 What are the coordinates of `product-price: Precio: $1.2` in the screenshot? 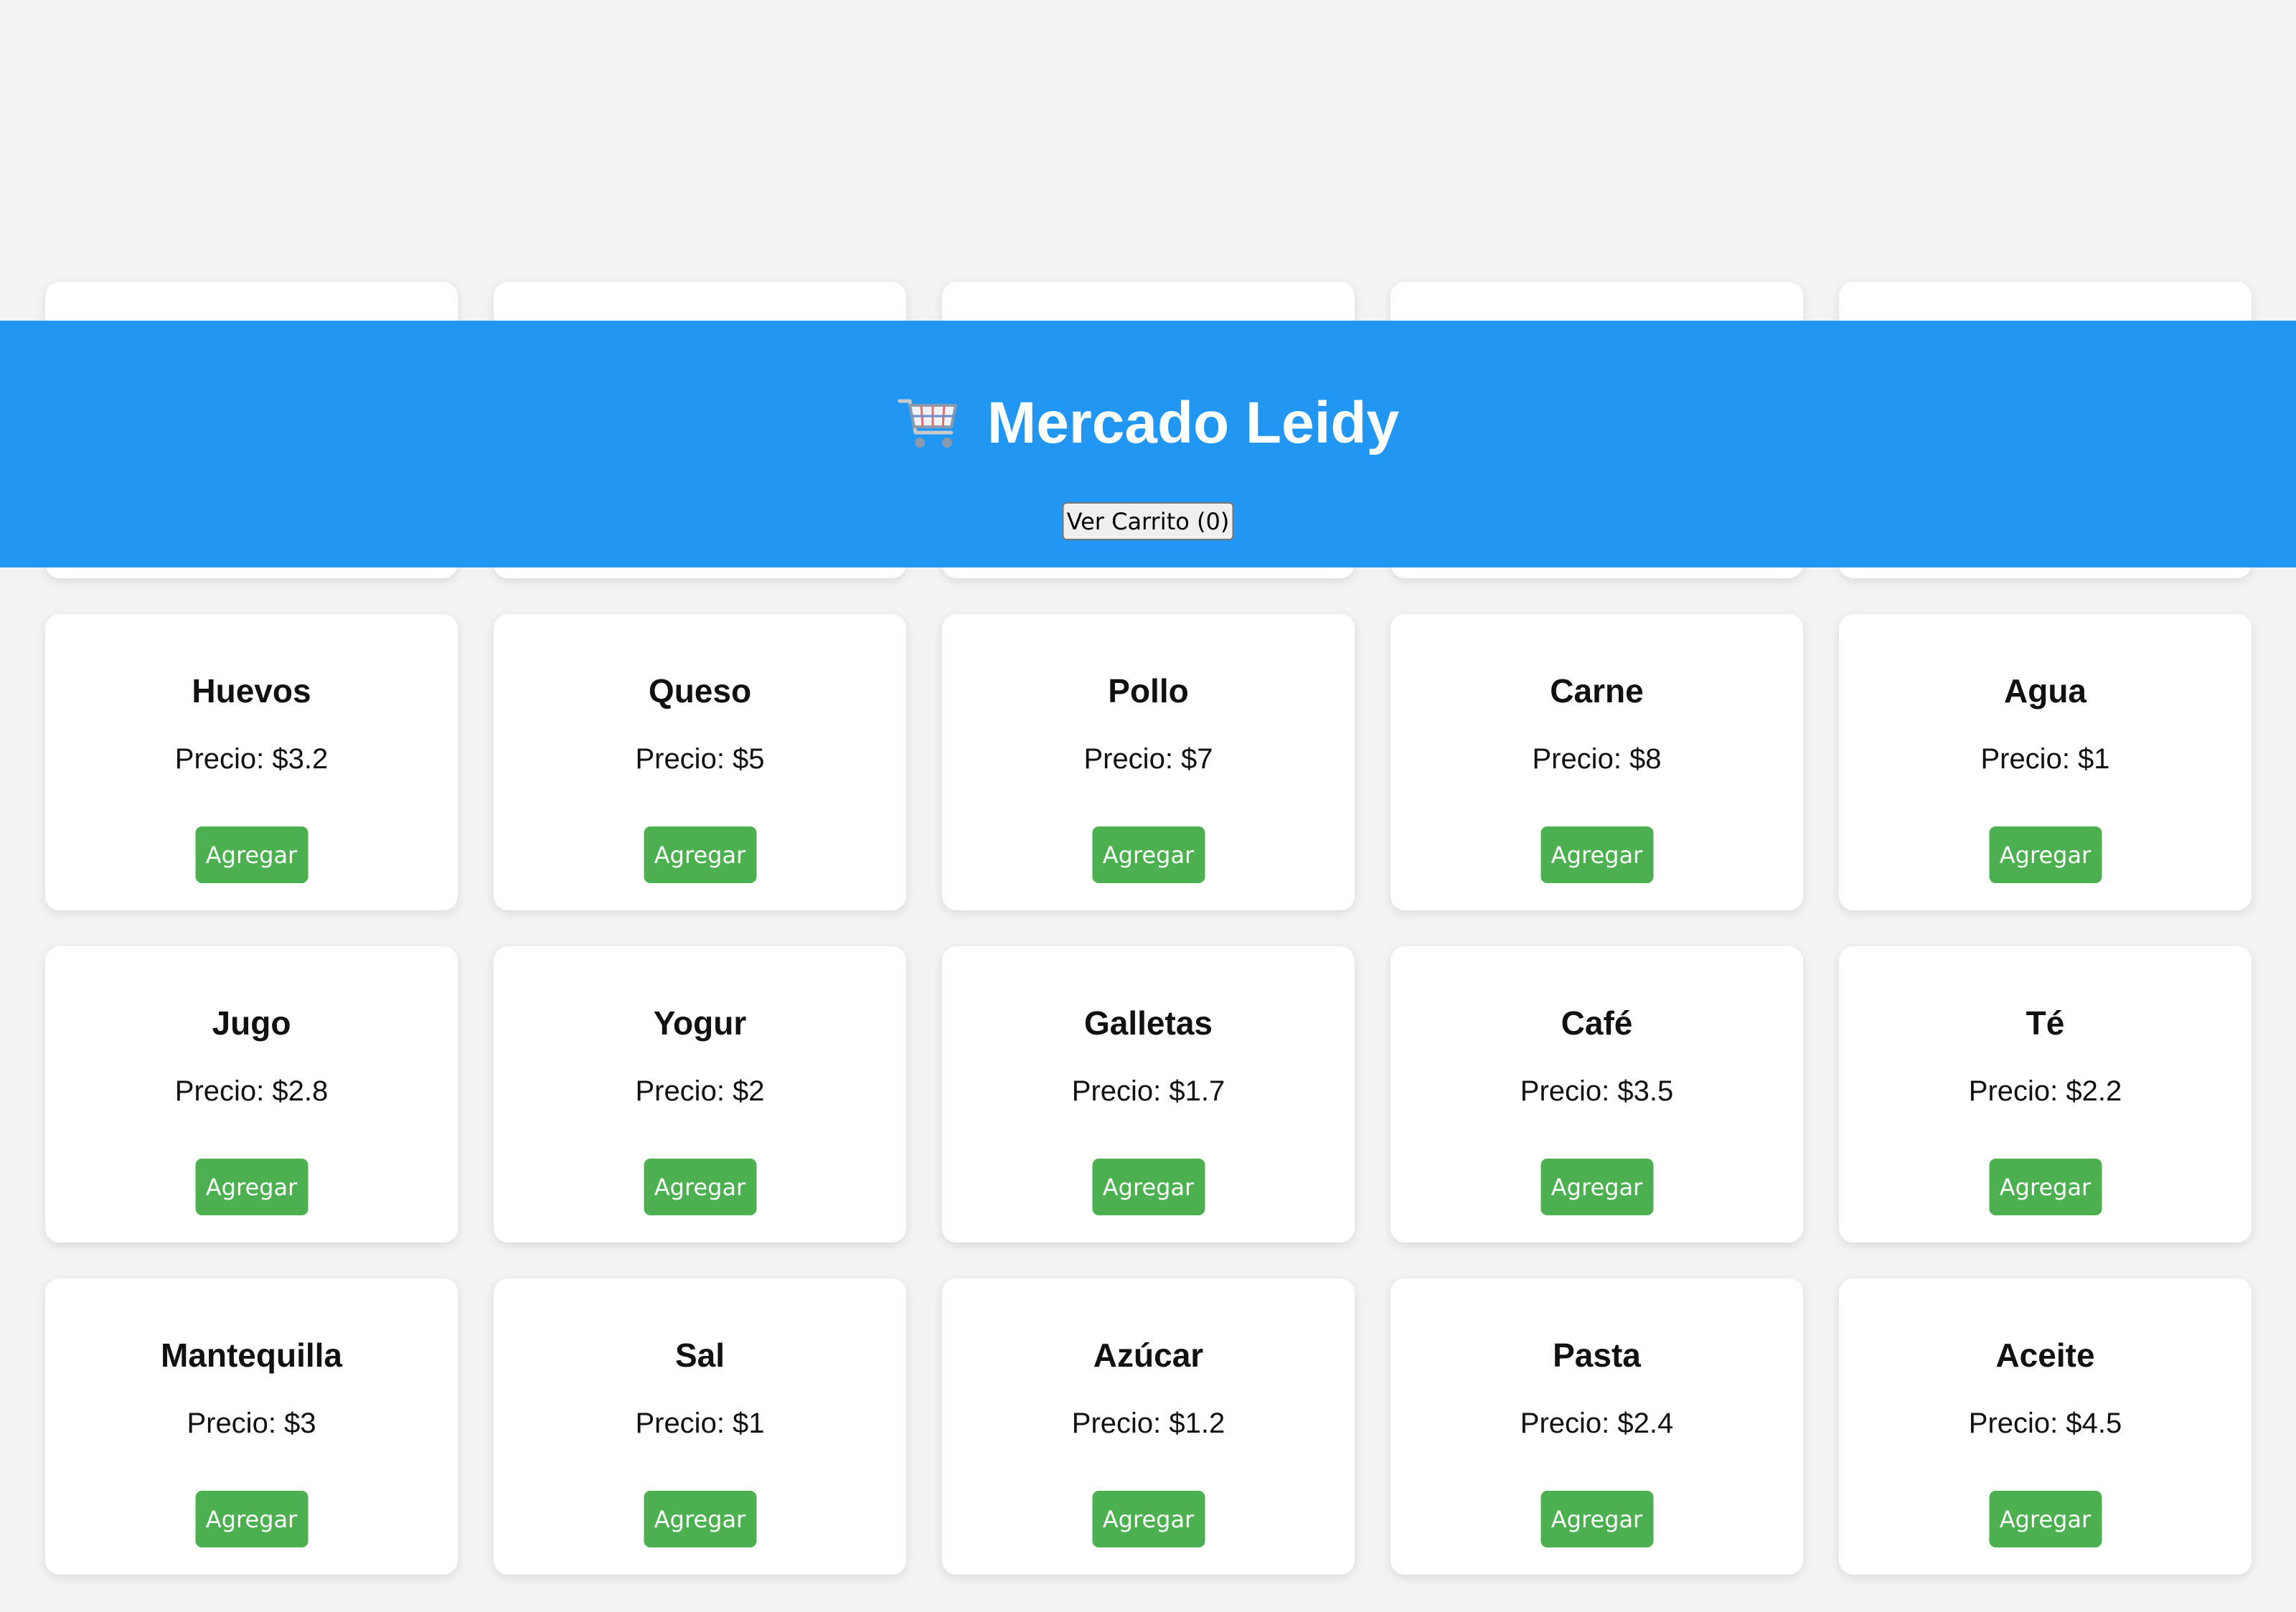 It's located at (1148, 1424).